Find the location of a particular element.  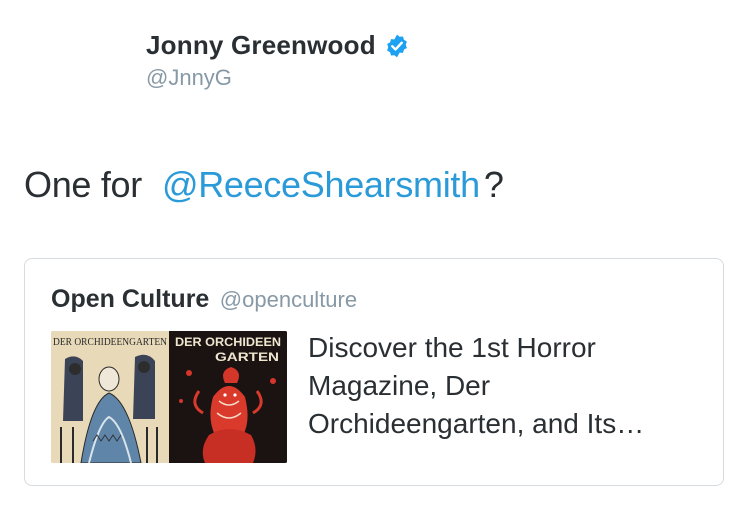

author-name-row: Jonny Greenwood is located at coordinates (278, 45).